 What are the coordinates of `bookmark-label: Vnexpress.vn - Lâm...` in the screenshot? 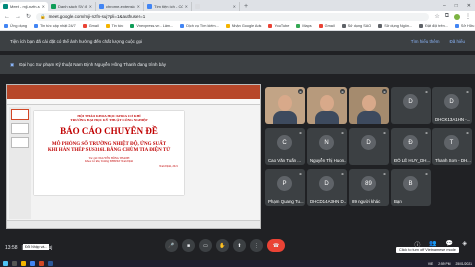 It's located at (155, 26).